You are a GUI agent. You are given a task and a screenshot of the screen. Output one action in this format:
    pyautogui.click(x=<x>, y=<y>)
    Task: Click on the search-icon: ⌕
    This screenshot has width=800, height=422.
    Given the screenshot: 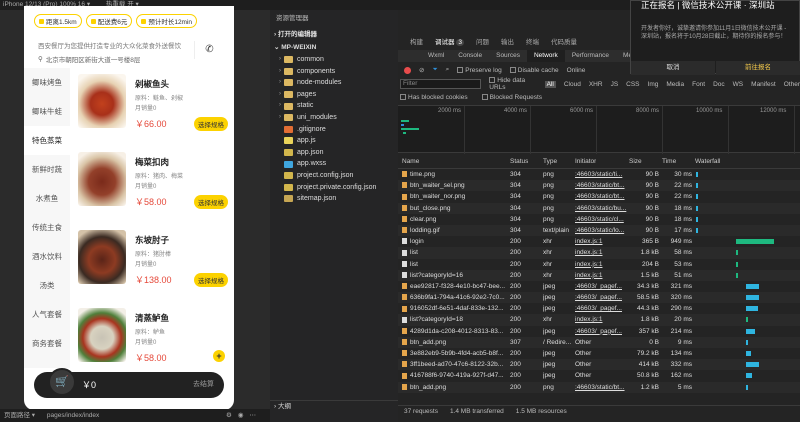 What is the action you would take?
    pyautogui.click(x=448, y=70)
    